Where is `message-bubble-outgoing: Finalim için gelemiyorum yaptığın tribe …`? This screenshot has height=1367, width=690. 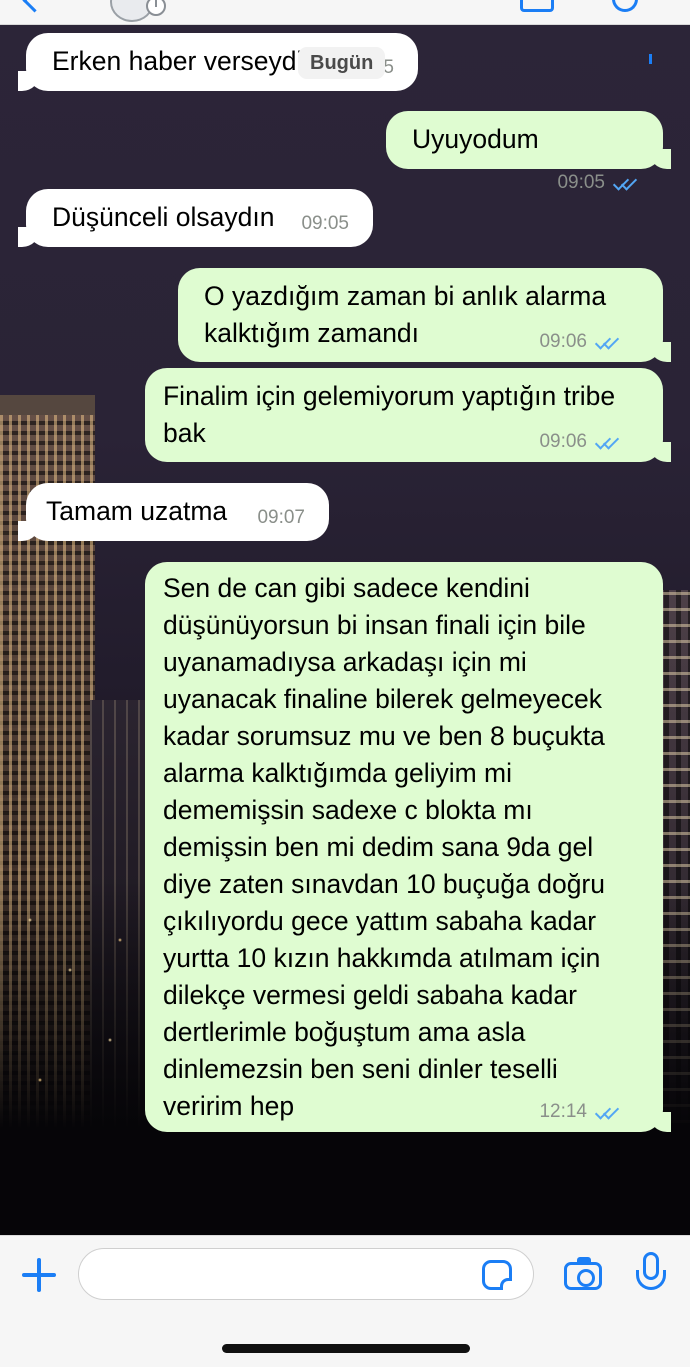
message-bubble-outgoing: Finalim için gelemiyorum yaptığın tribe … is located at coordinates (408, 415).